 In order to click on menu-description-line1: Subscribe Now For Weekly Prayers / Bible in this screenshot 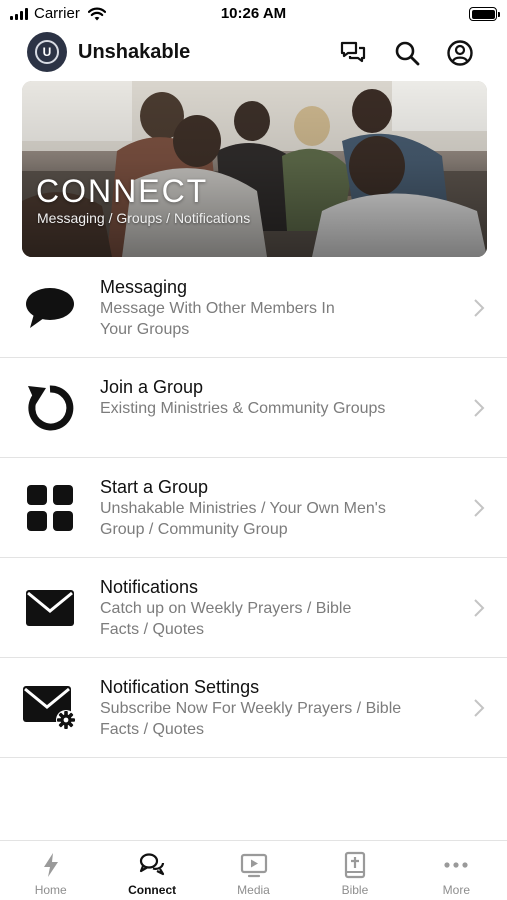, I will do `click(251, 708)`.